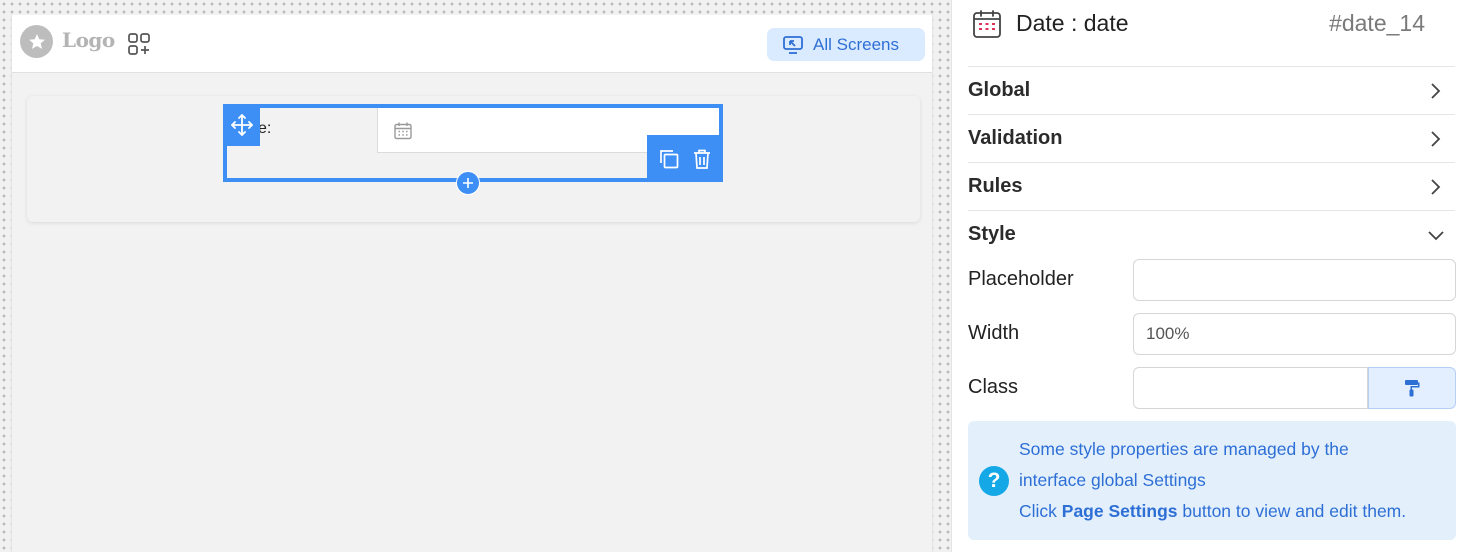  Describe the element at coordinates (1072, 23) in the screenshot. I see `panel-title: Date : date` at that location.